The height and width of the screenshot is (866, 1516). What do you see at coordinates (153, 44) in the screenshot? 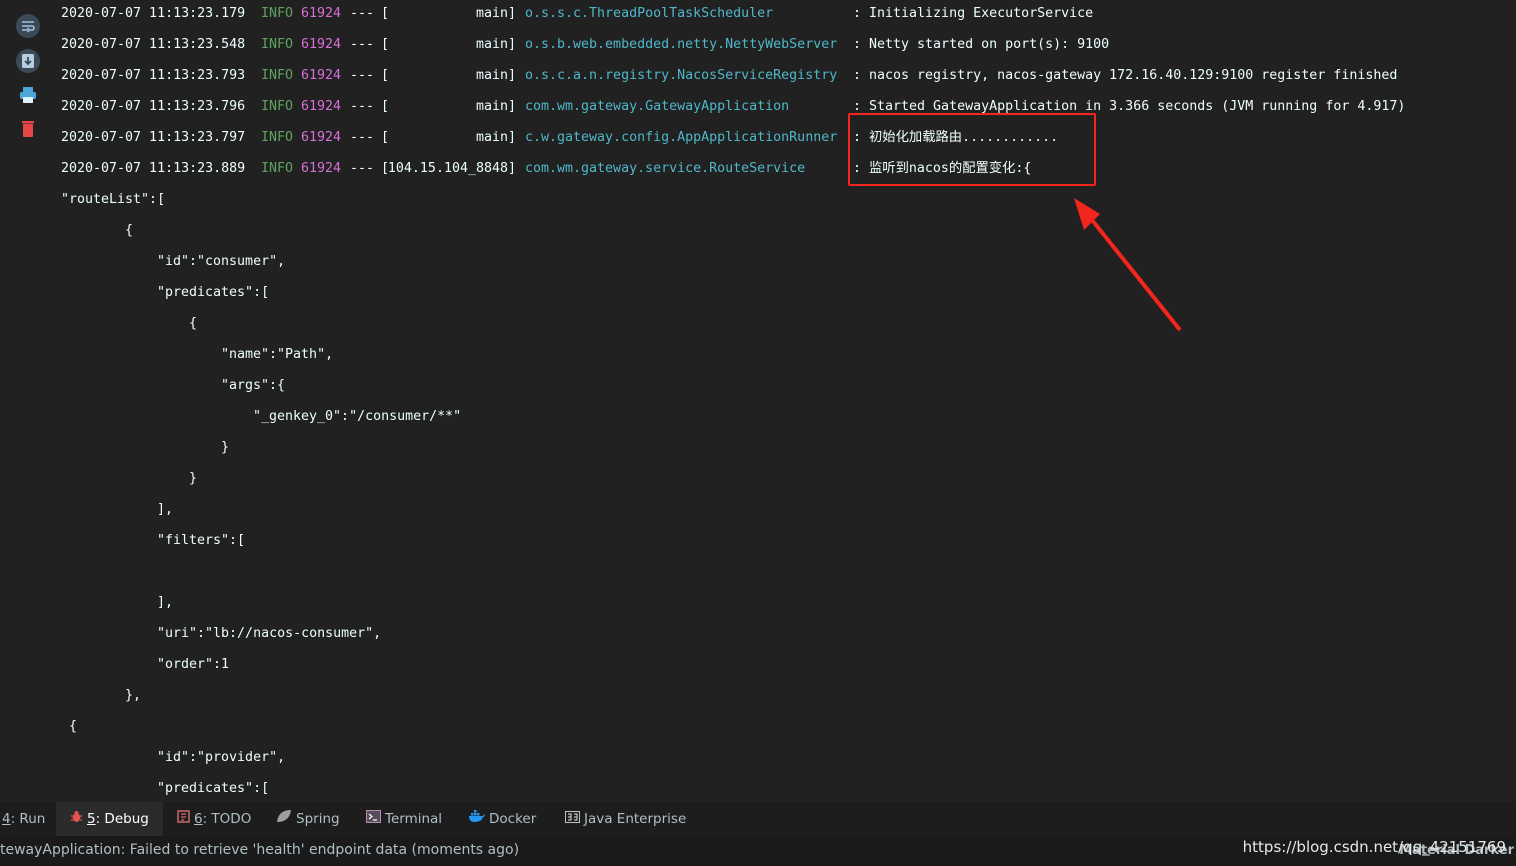
I see `log-timestamp: 2020-07-07 11:13:23.548` at bounding box center [153, 44].